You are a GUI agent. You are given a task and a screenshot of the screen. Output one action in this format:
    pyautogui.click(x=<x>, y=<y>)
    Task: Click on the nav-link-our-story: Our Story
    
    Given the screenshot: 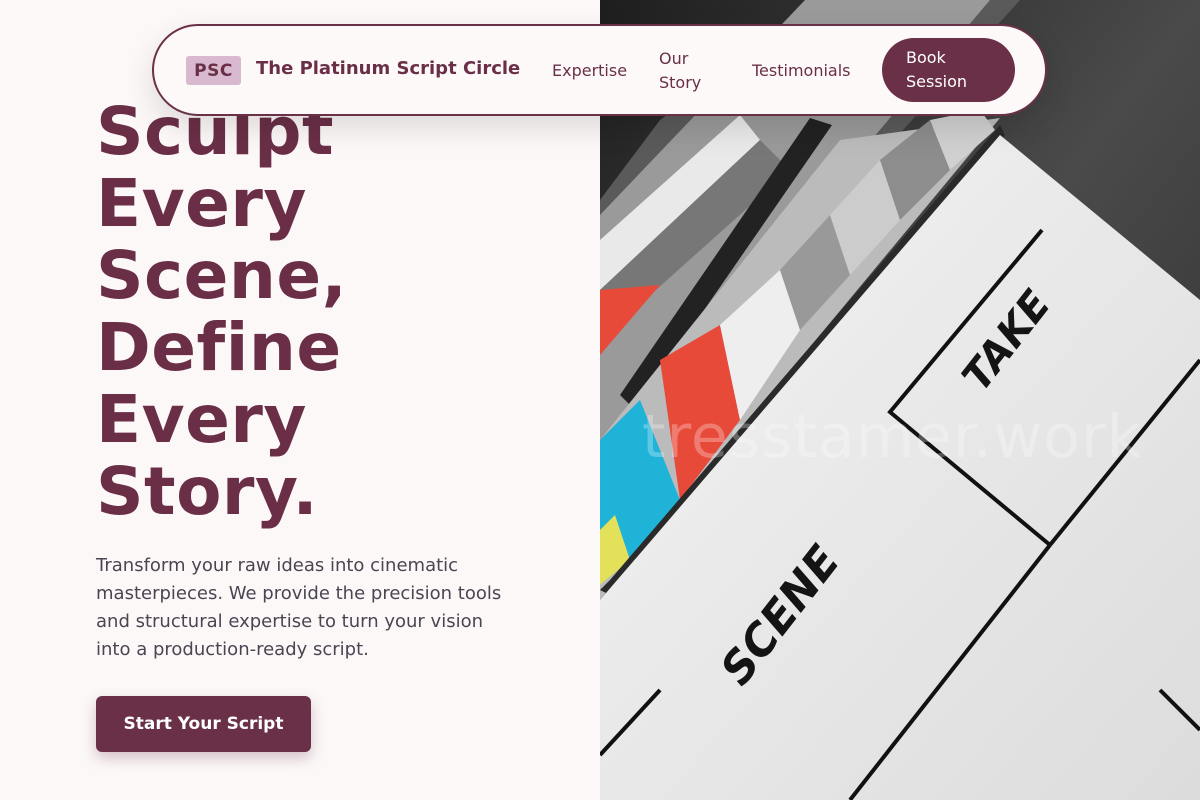 What is the action you would take?
    pyautogui.click(x=689, y=71)
    